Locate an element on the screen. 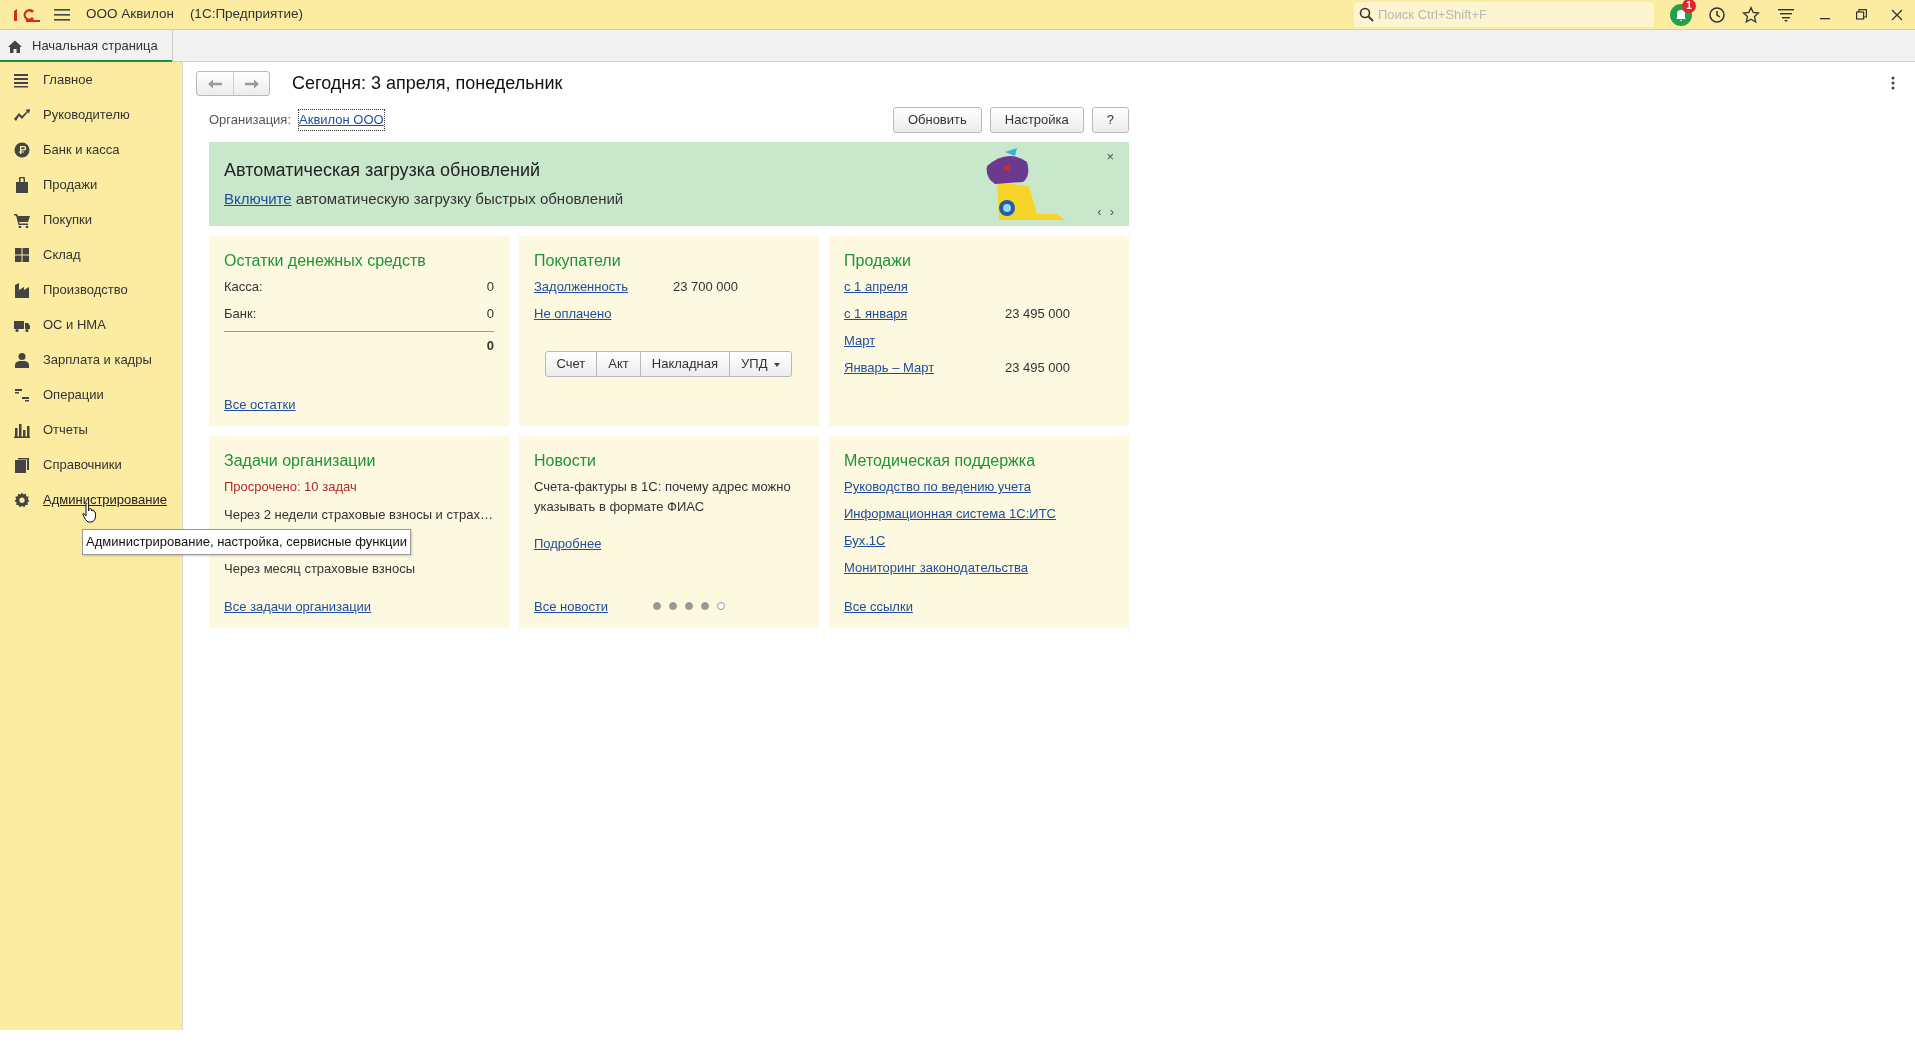 Image resolution: width=1915 pixels, height=1063 pixels. tooltip: Администрирование, настройка, сервисные функции is located at coordinates (247, 542).